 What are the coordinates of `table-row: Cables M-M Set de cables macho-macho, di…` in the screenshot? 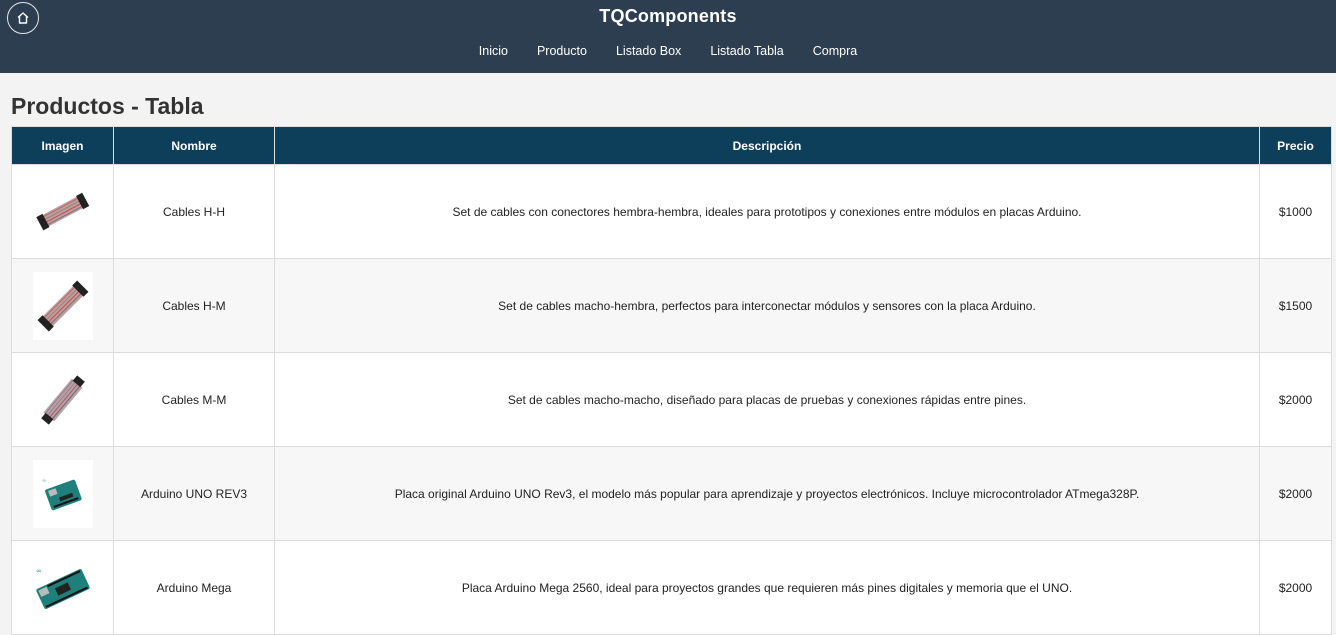 It's located at (671, 399).